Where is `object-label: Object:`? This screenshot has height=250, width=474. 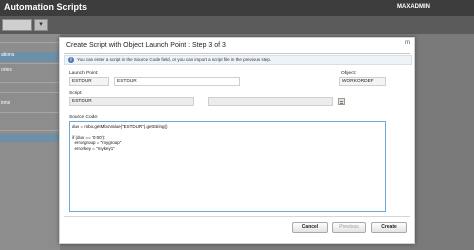 object-label: Object: is located at coordinates (349, 73).